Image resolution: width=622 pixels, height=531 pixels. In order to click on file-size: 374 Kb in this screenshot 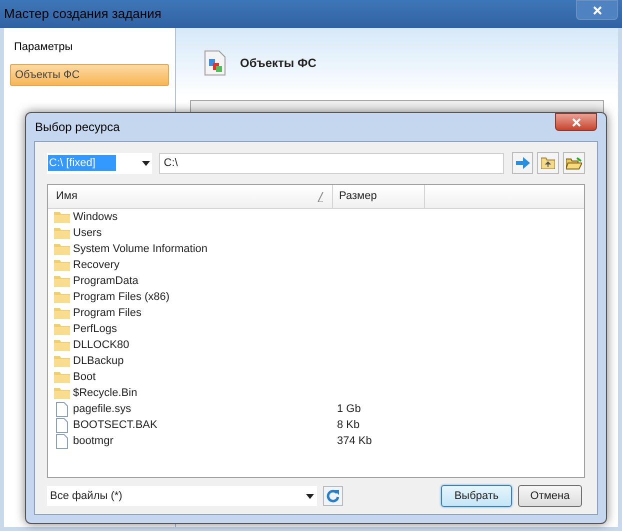, I will do `click(354, 441)`.